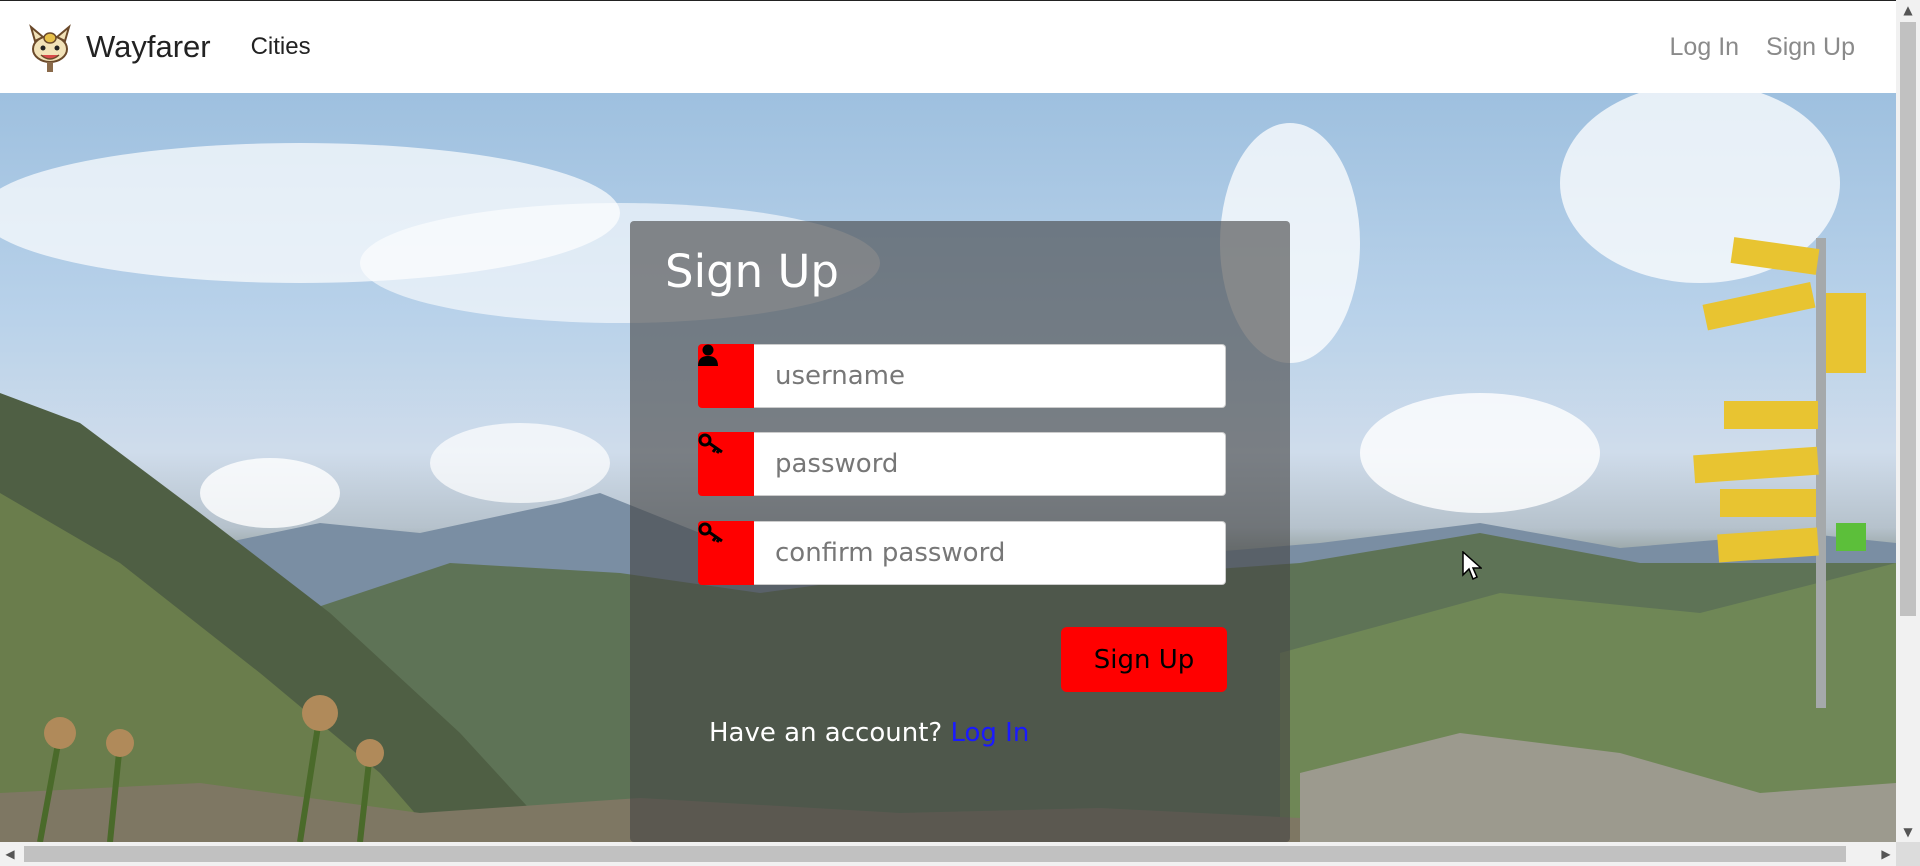 The width and height of the screenshot is (1920, 866). I want to click on nav-link-signup: Sign Up, so click(1810, 47).